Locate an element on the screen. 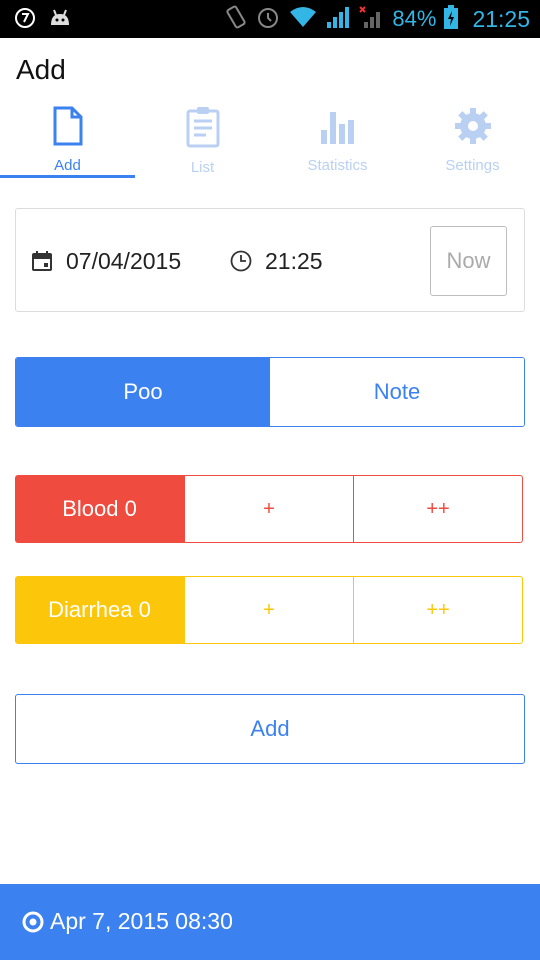 The width and height of the screenshot is (540, 960). poo-option: Poo is located at coordinates (143, 392).